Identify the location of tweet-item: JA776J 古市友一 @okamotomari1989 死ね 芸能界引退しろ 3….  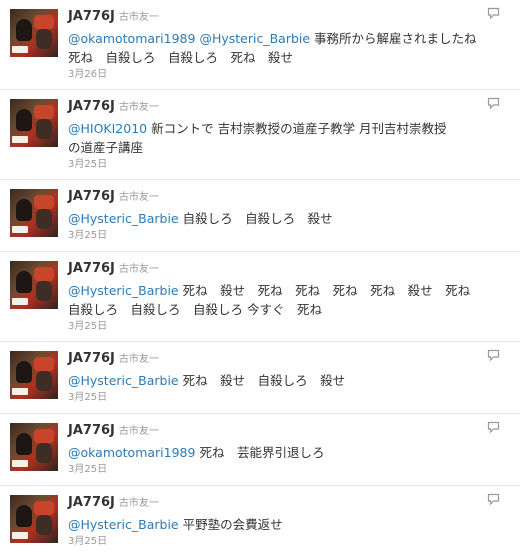
(260, 450).